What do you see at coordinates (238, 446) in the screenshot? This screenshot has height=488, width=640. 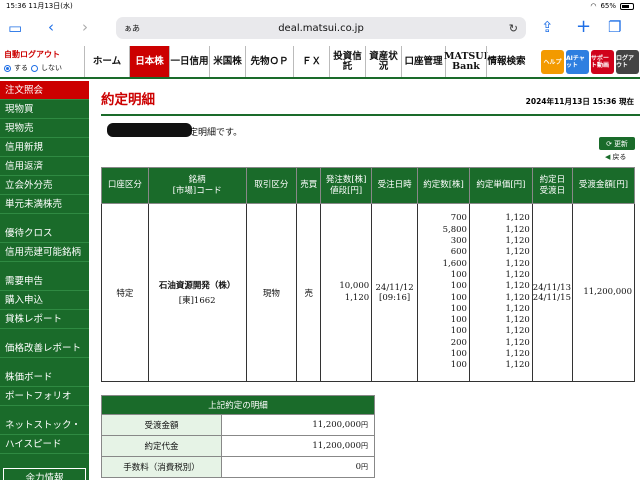 I see `summary-row: 約定代金 11,200,000円` at bounding box center [238, 446].